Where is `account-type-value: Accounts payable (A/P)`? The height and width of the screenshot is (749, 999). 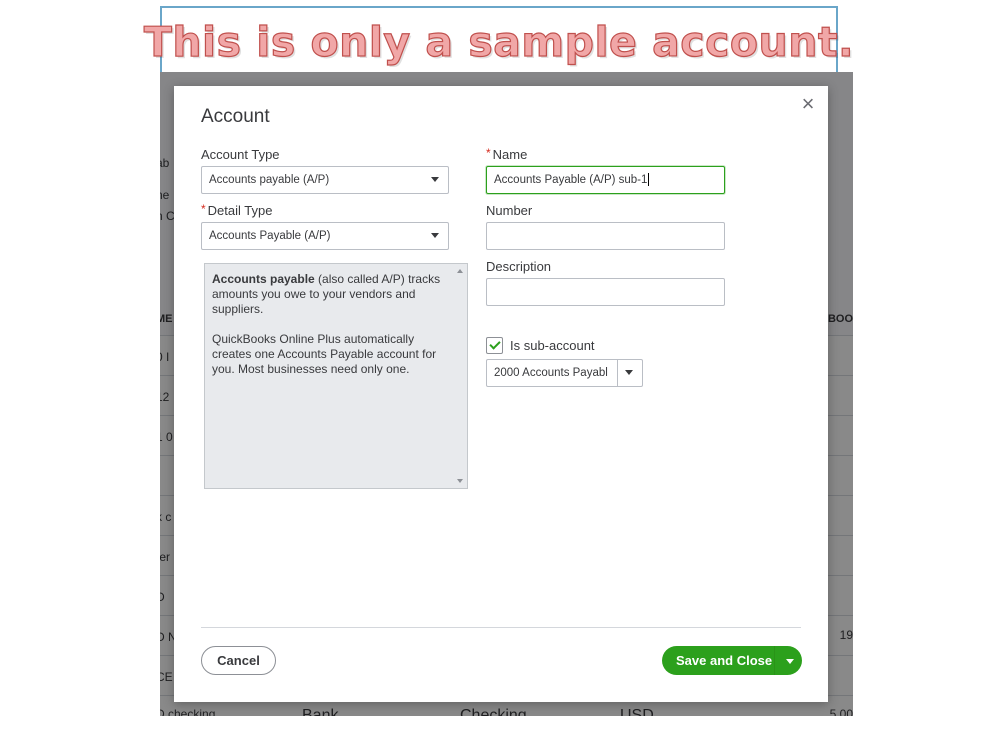 account-type-value: Accounts payable (A/P) is located at coordinates (269, 180).